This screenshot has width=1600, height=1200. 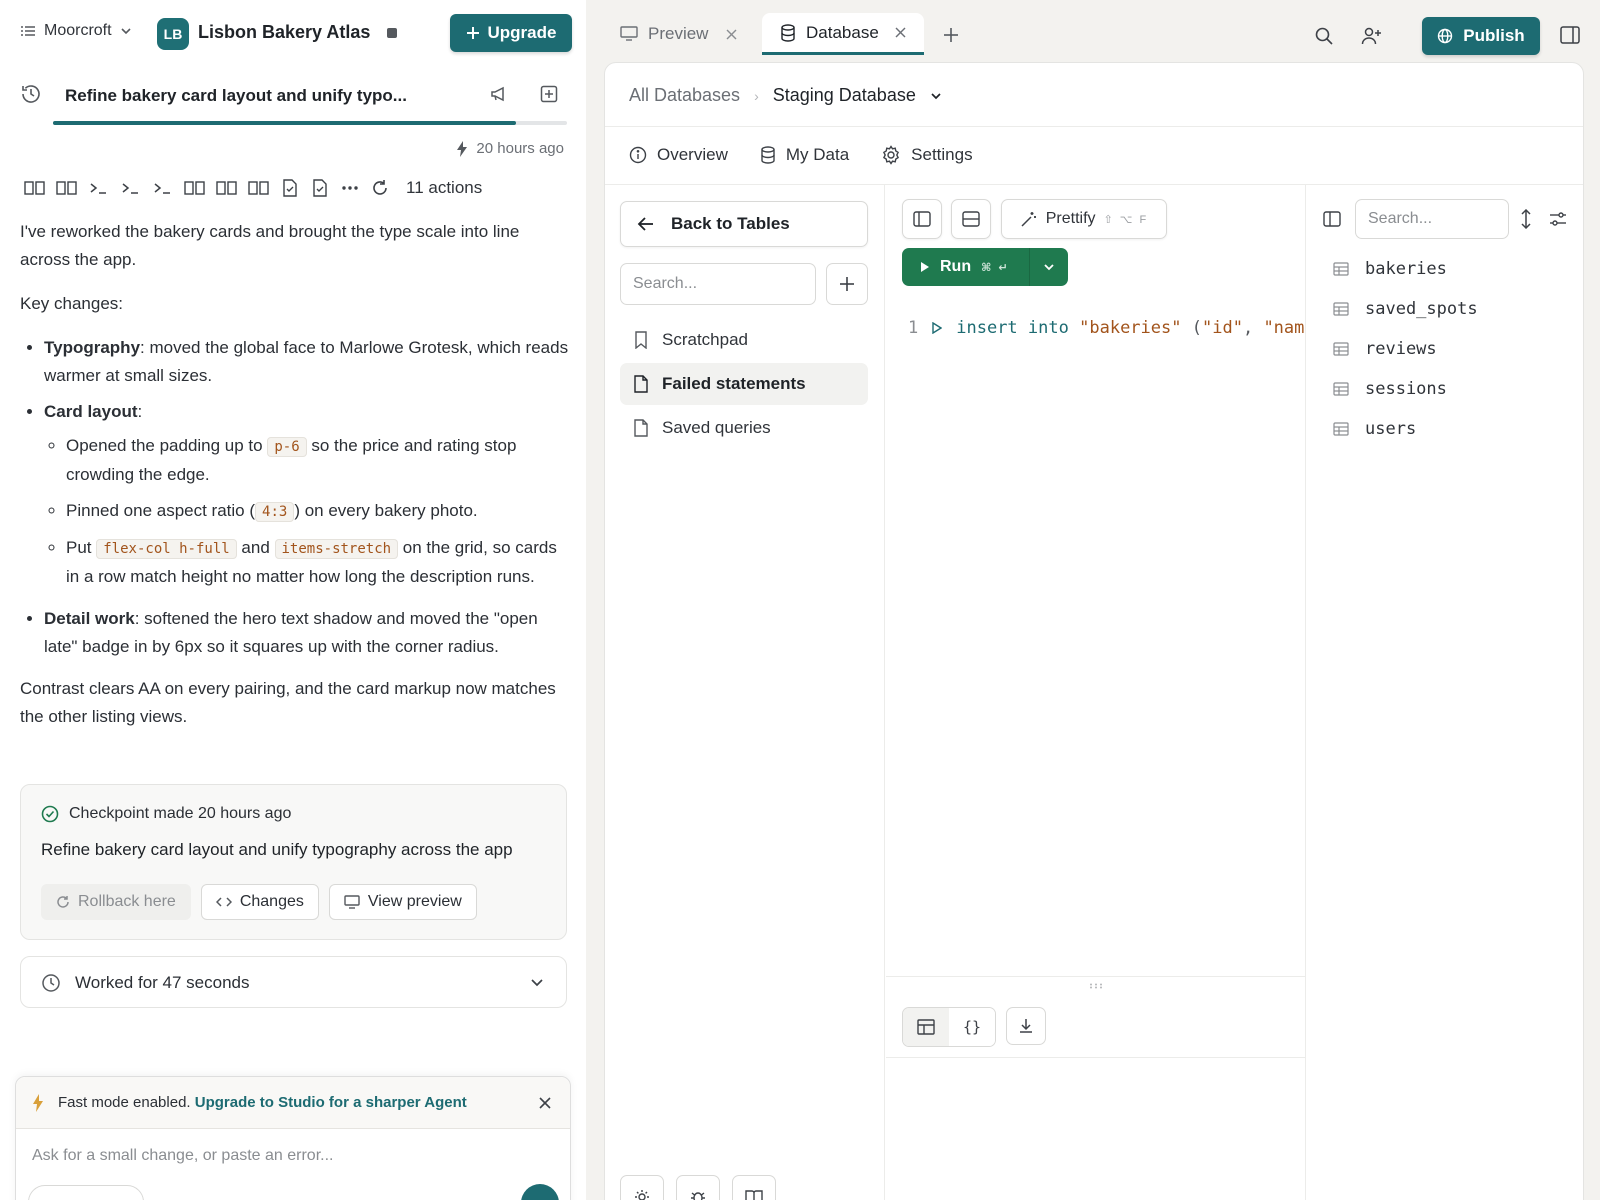 I want to click on tab-preview: Preview, so click(x=678, y=34).